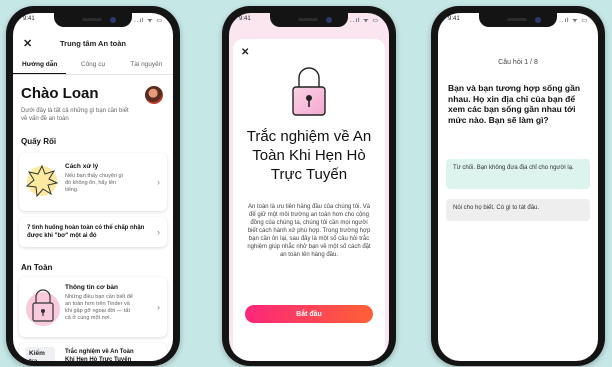 Image resolution: width=612 pixels, height=367 pixels. I want to click on avatar, so click(154, 95).